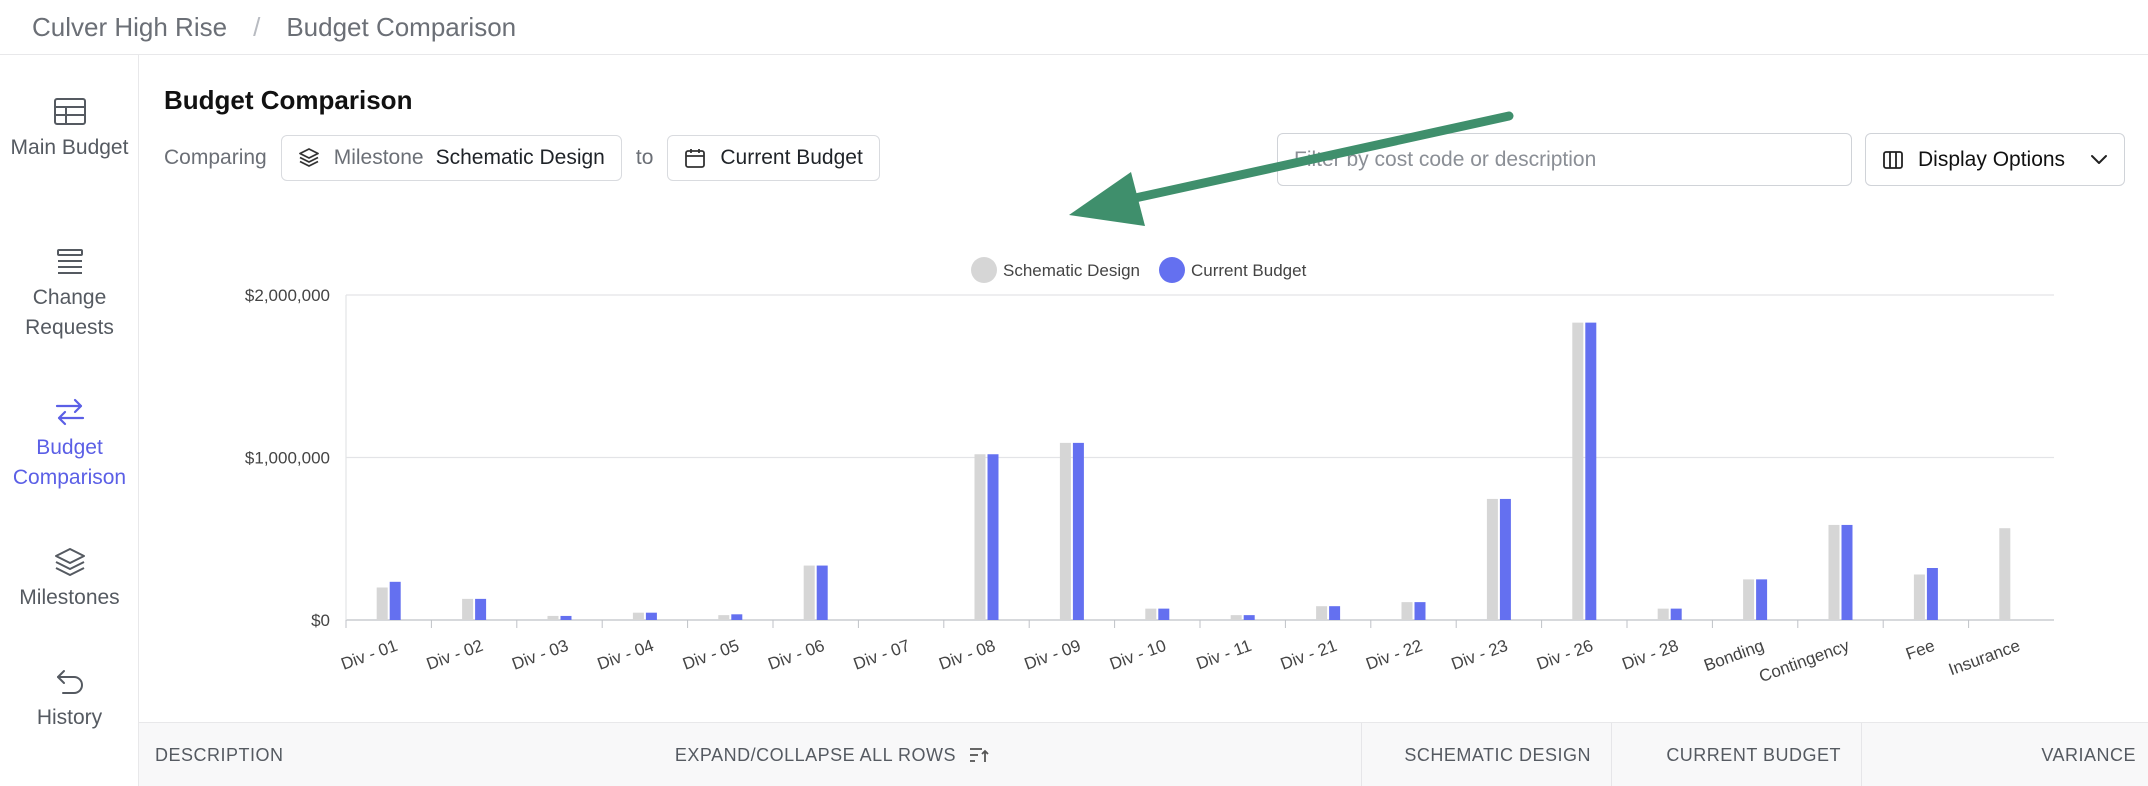 This screenshot has height=786, width=2148. Describe the element at coordinates (69, 130) in the screenshot. I see `sidebar-item-main-budget: Main Budget` at that location.